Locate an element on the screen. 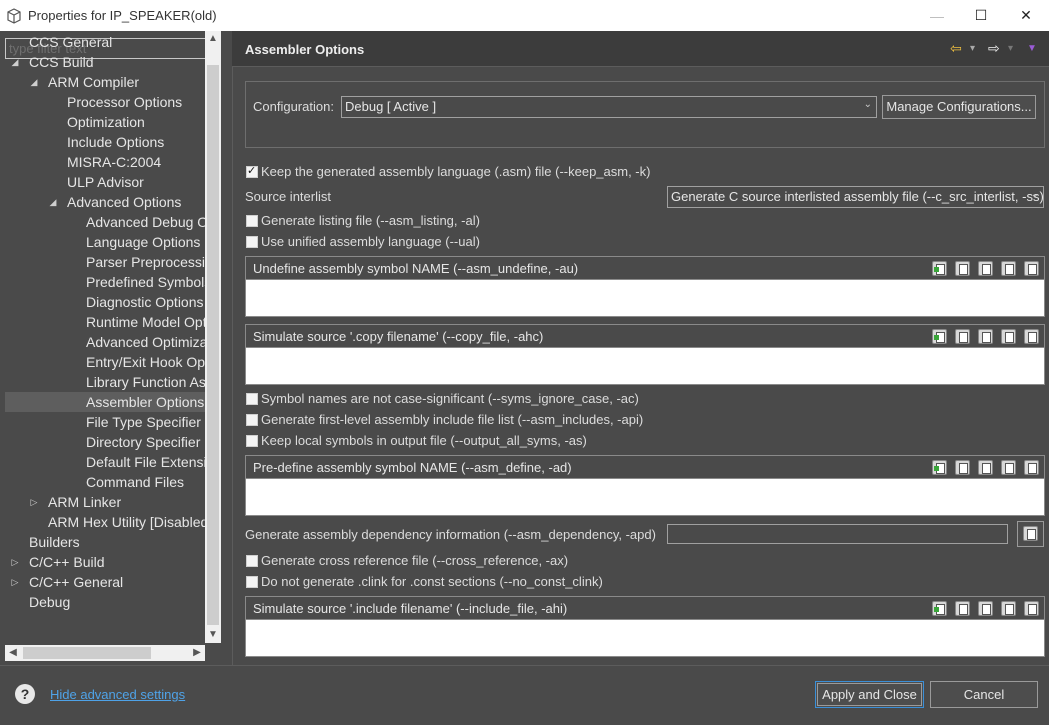  tree-item: CCS General is located at coordinates (105, 42).